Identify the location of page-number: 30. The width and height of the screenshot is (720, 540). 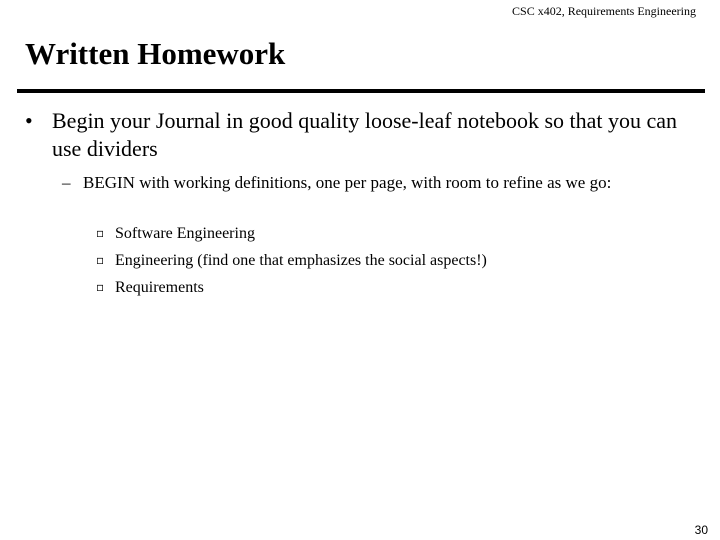
(701, 530).